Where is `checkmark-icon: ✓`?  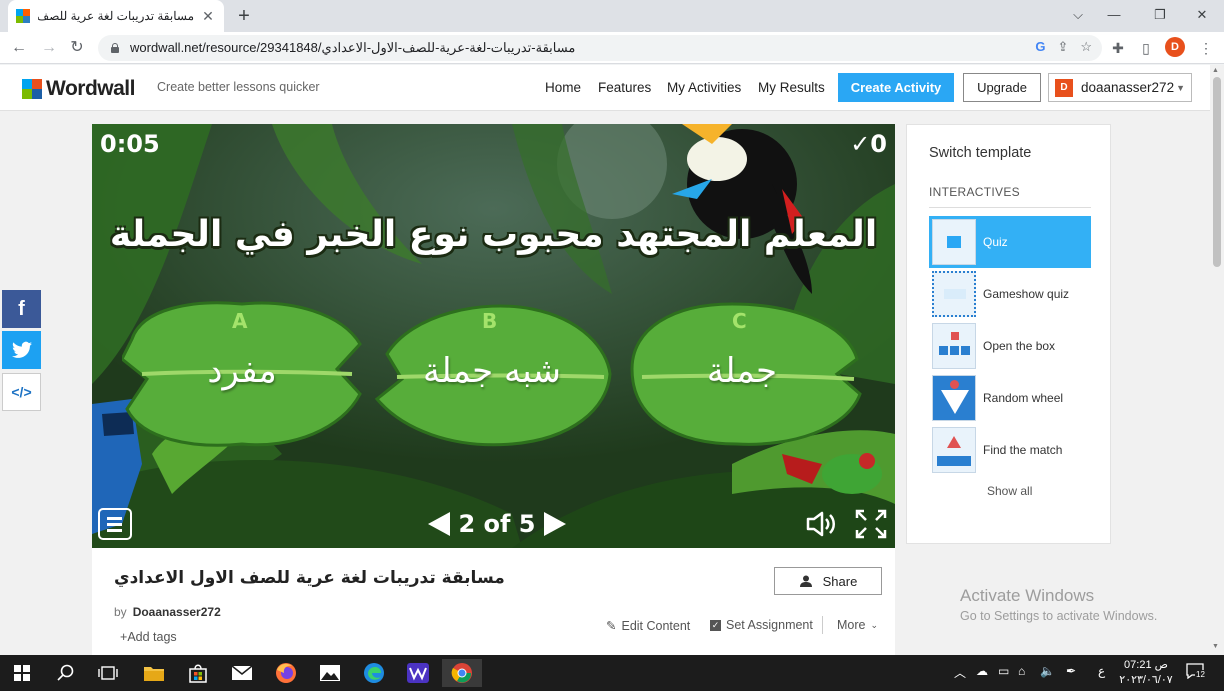
checkmark-icon: ✓ is located at coordinates (860, 144).